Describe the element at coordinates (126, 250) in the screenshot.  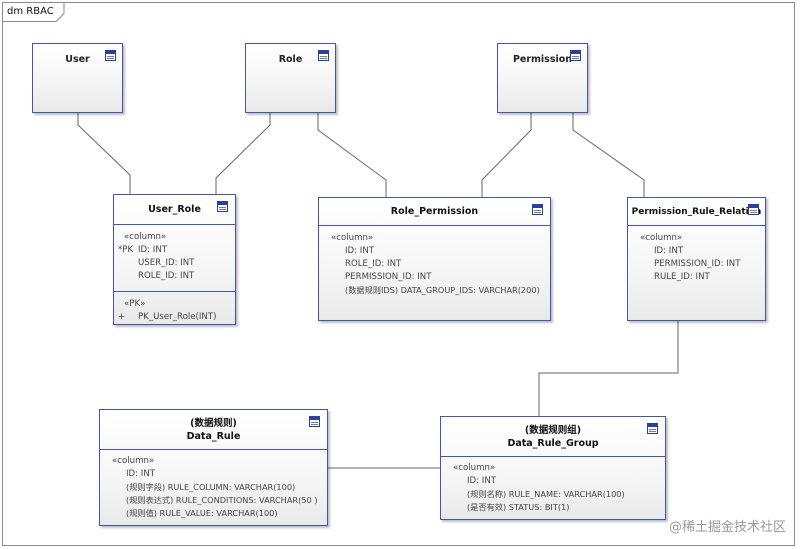
I see `pk-marker: *PK` at that location.